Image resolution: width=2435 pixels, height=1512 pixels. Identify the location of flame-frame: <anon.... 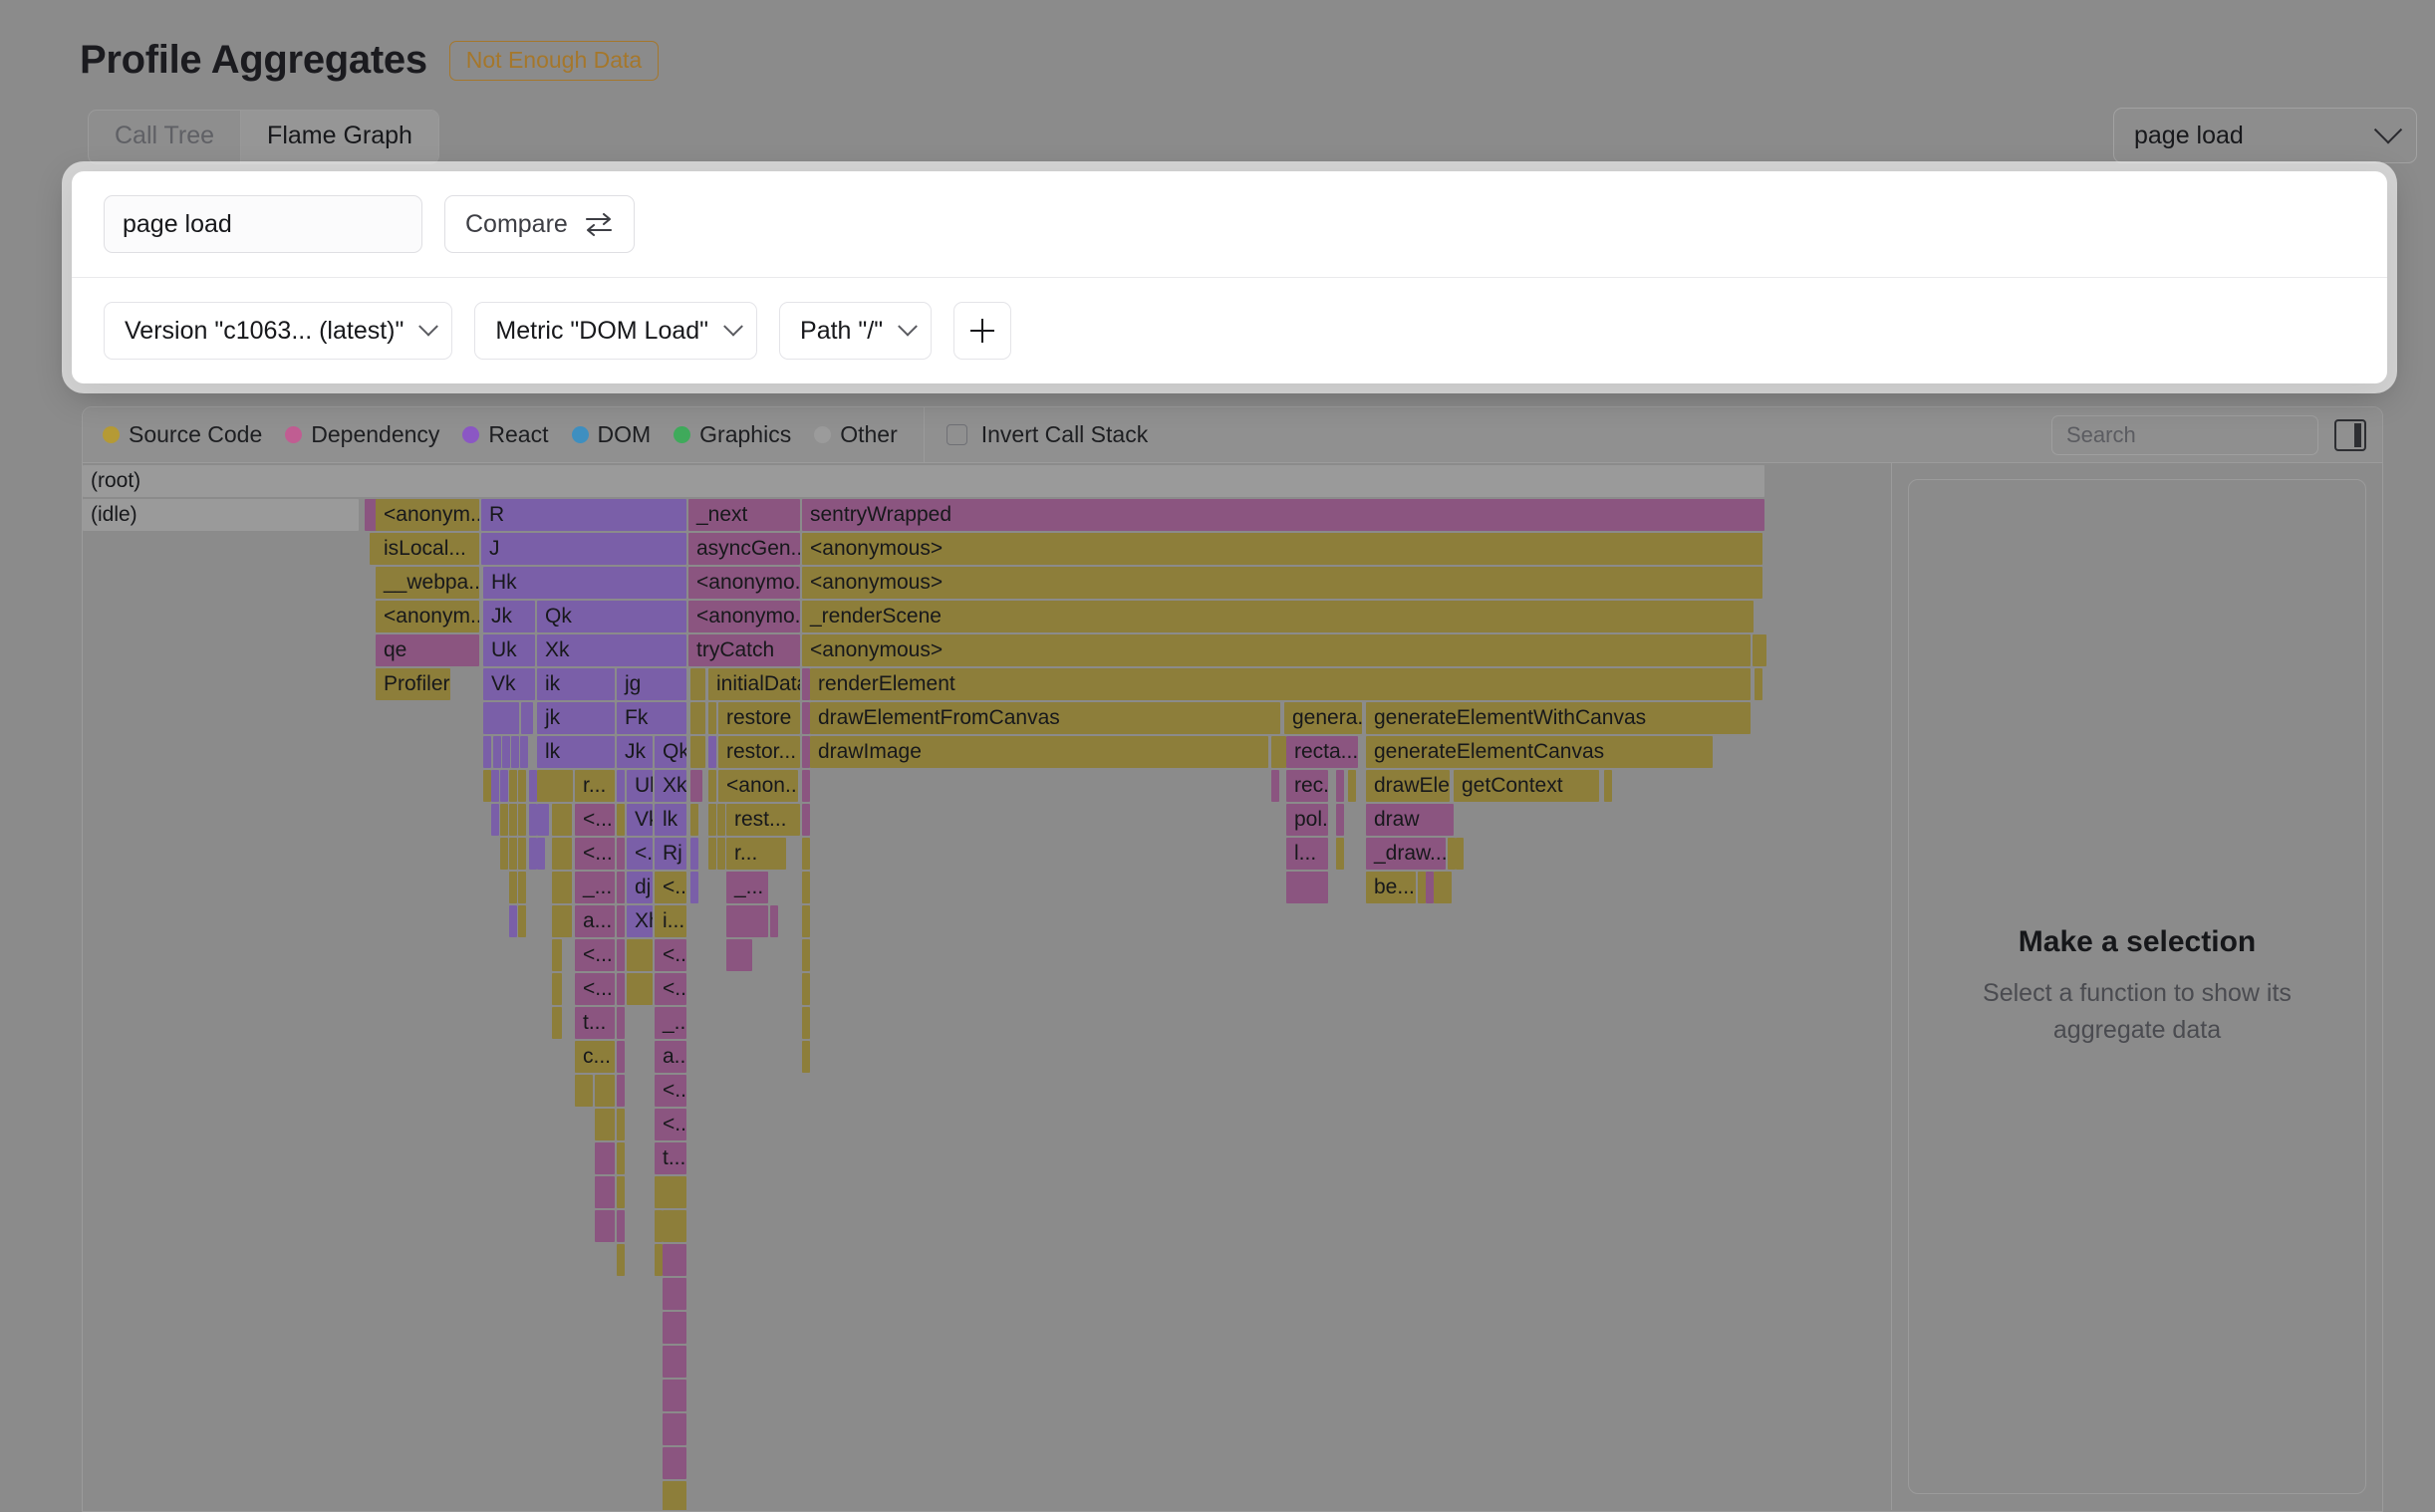
(758, 786).